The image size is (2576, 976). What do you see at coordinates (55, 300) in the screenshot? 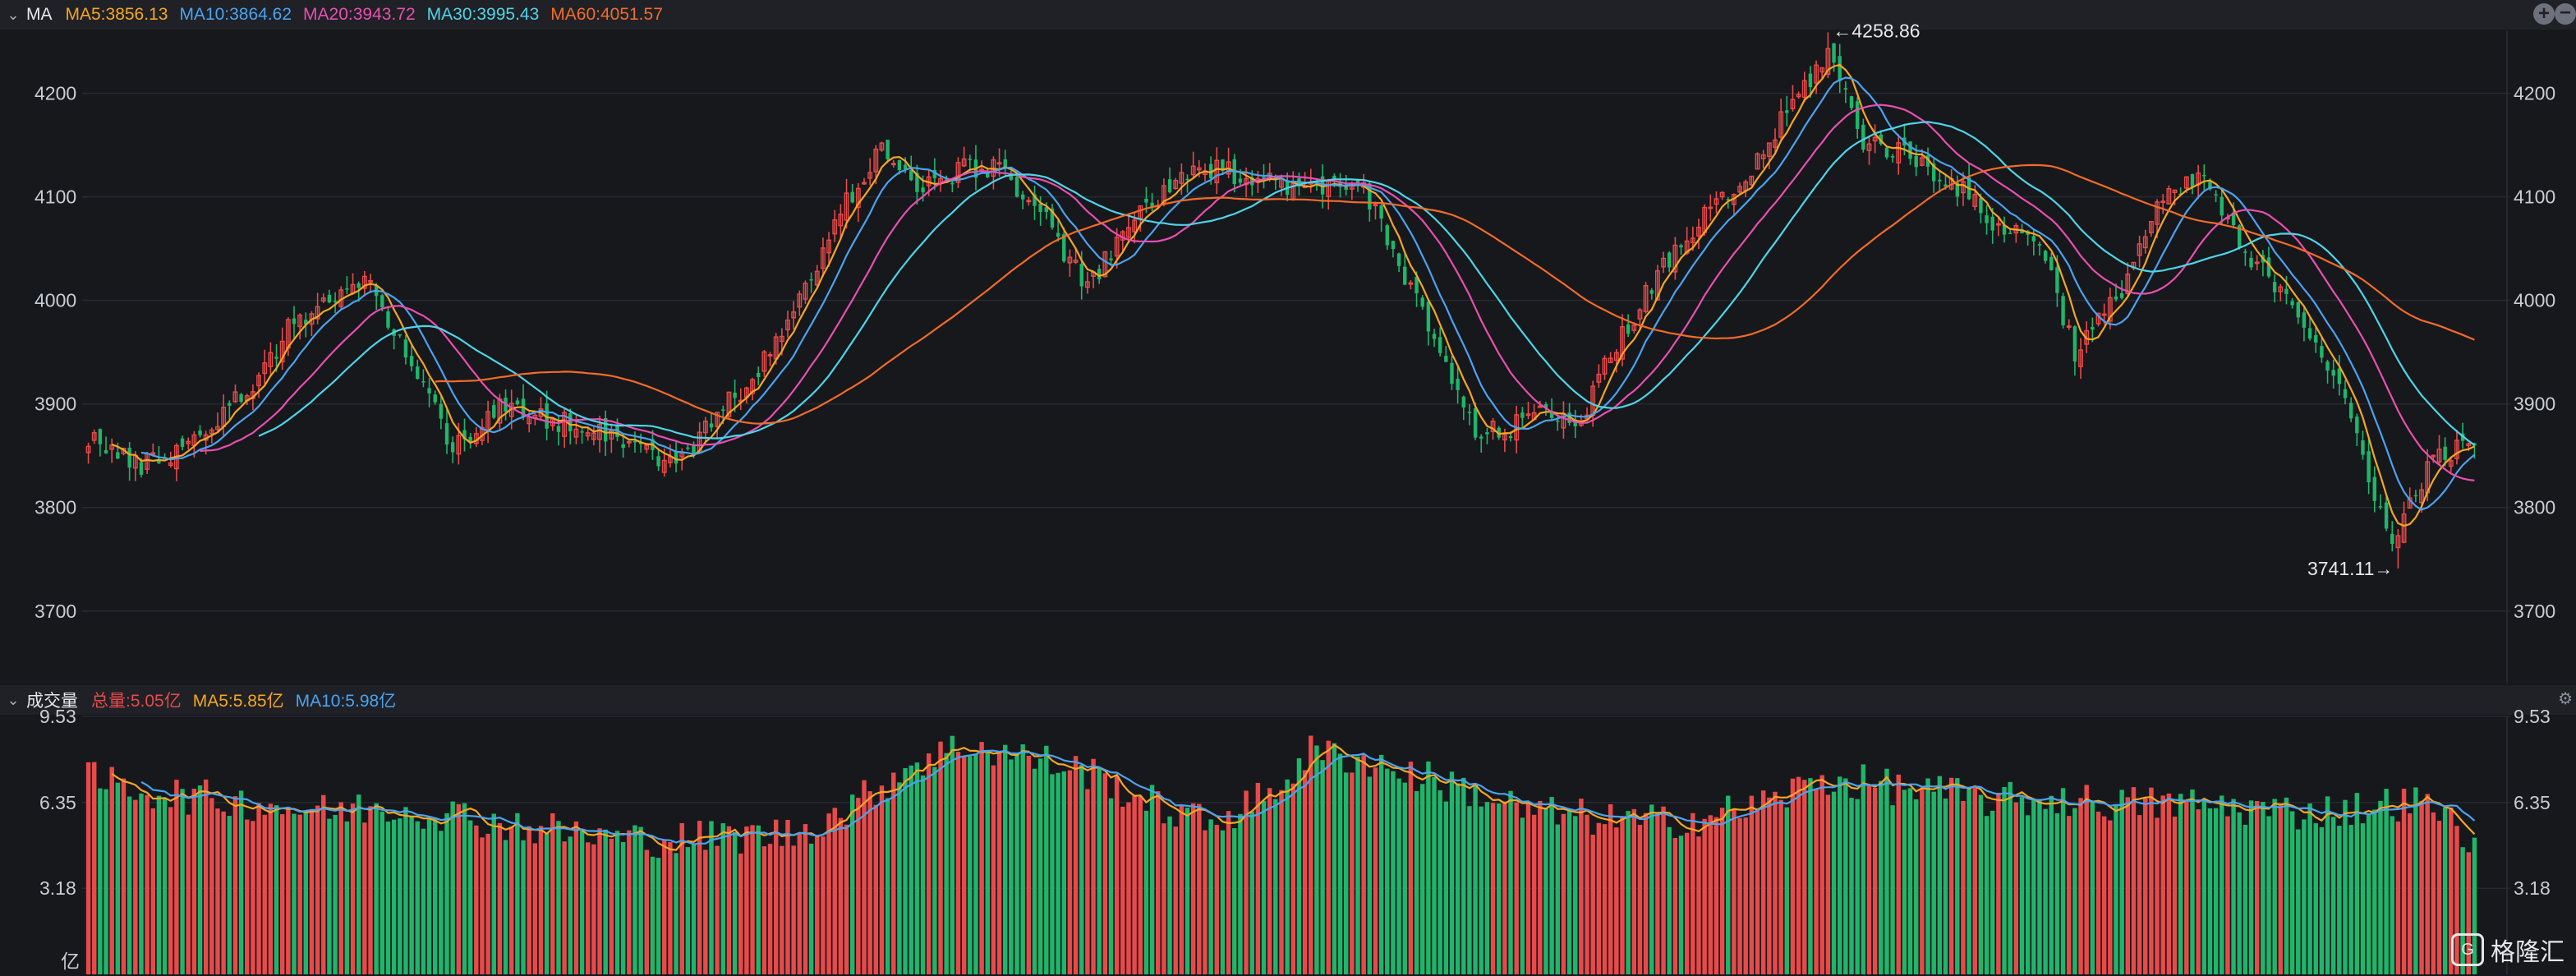
I see `price-axis-tick-left: 4000` at bounding box center [55, 300].